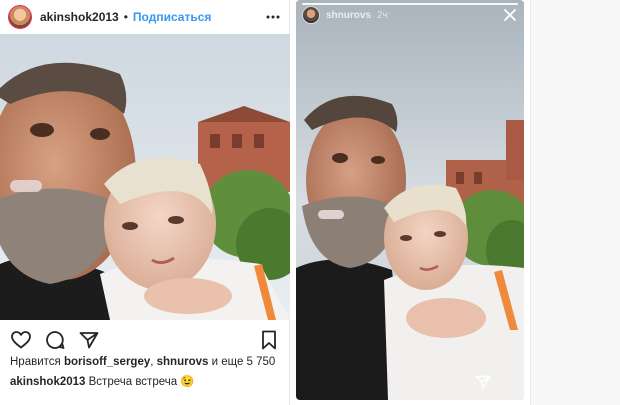 The image size is (620, 405). I want to click on story-timestamp: 2ч, so click(382, 15).